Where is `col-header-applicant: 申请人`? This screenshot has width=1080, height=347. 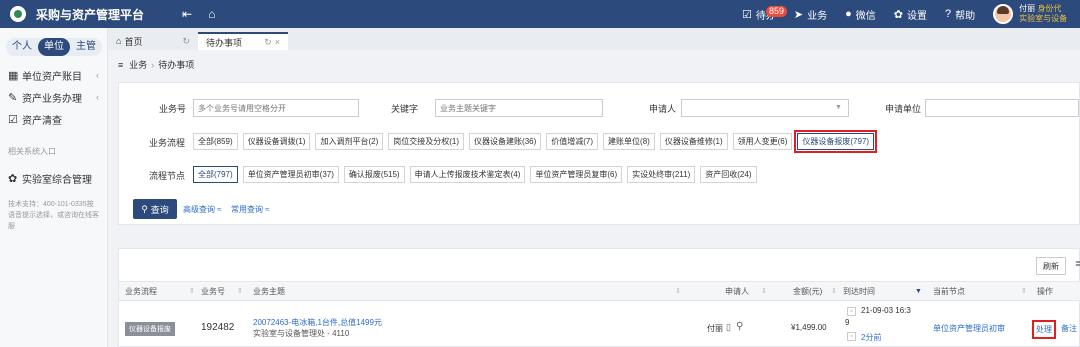 col-header-applicant: 申请人 is located at coordinates (737, 292).